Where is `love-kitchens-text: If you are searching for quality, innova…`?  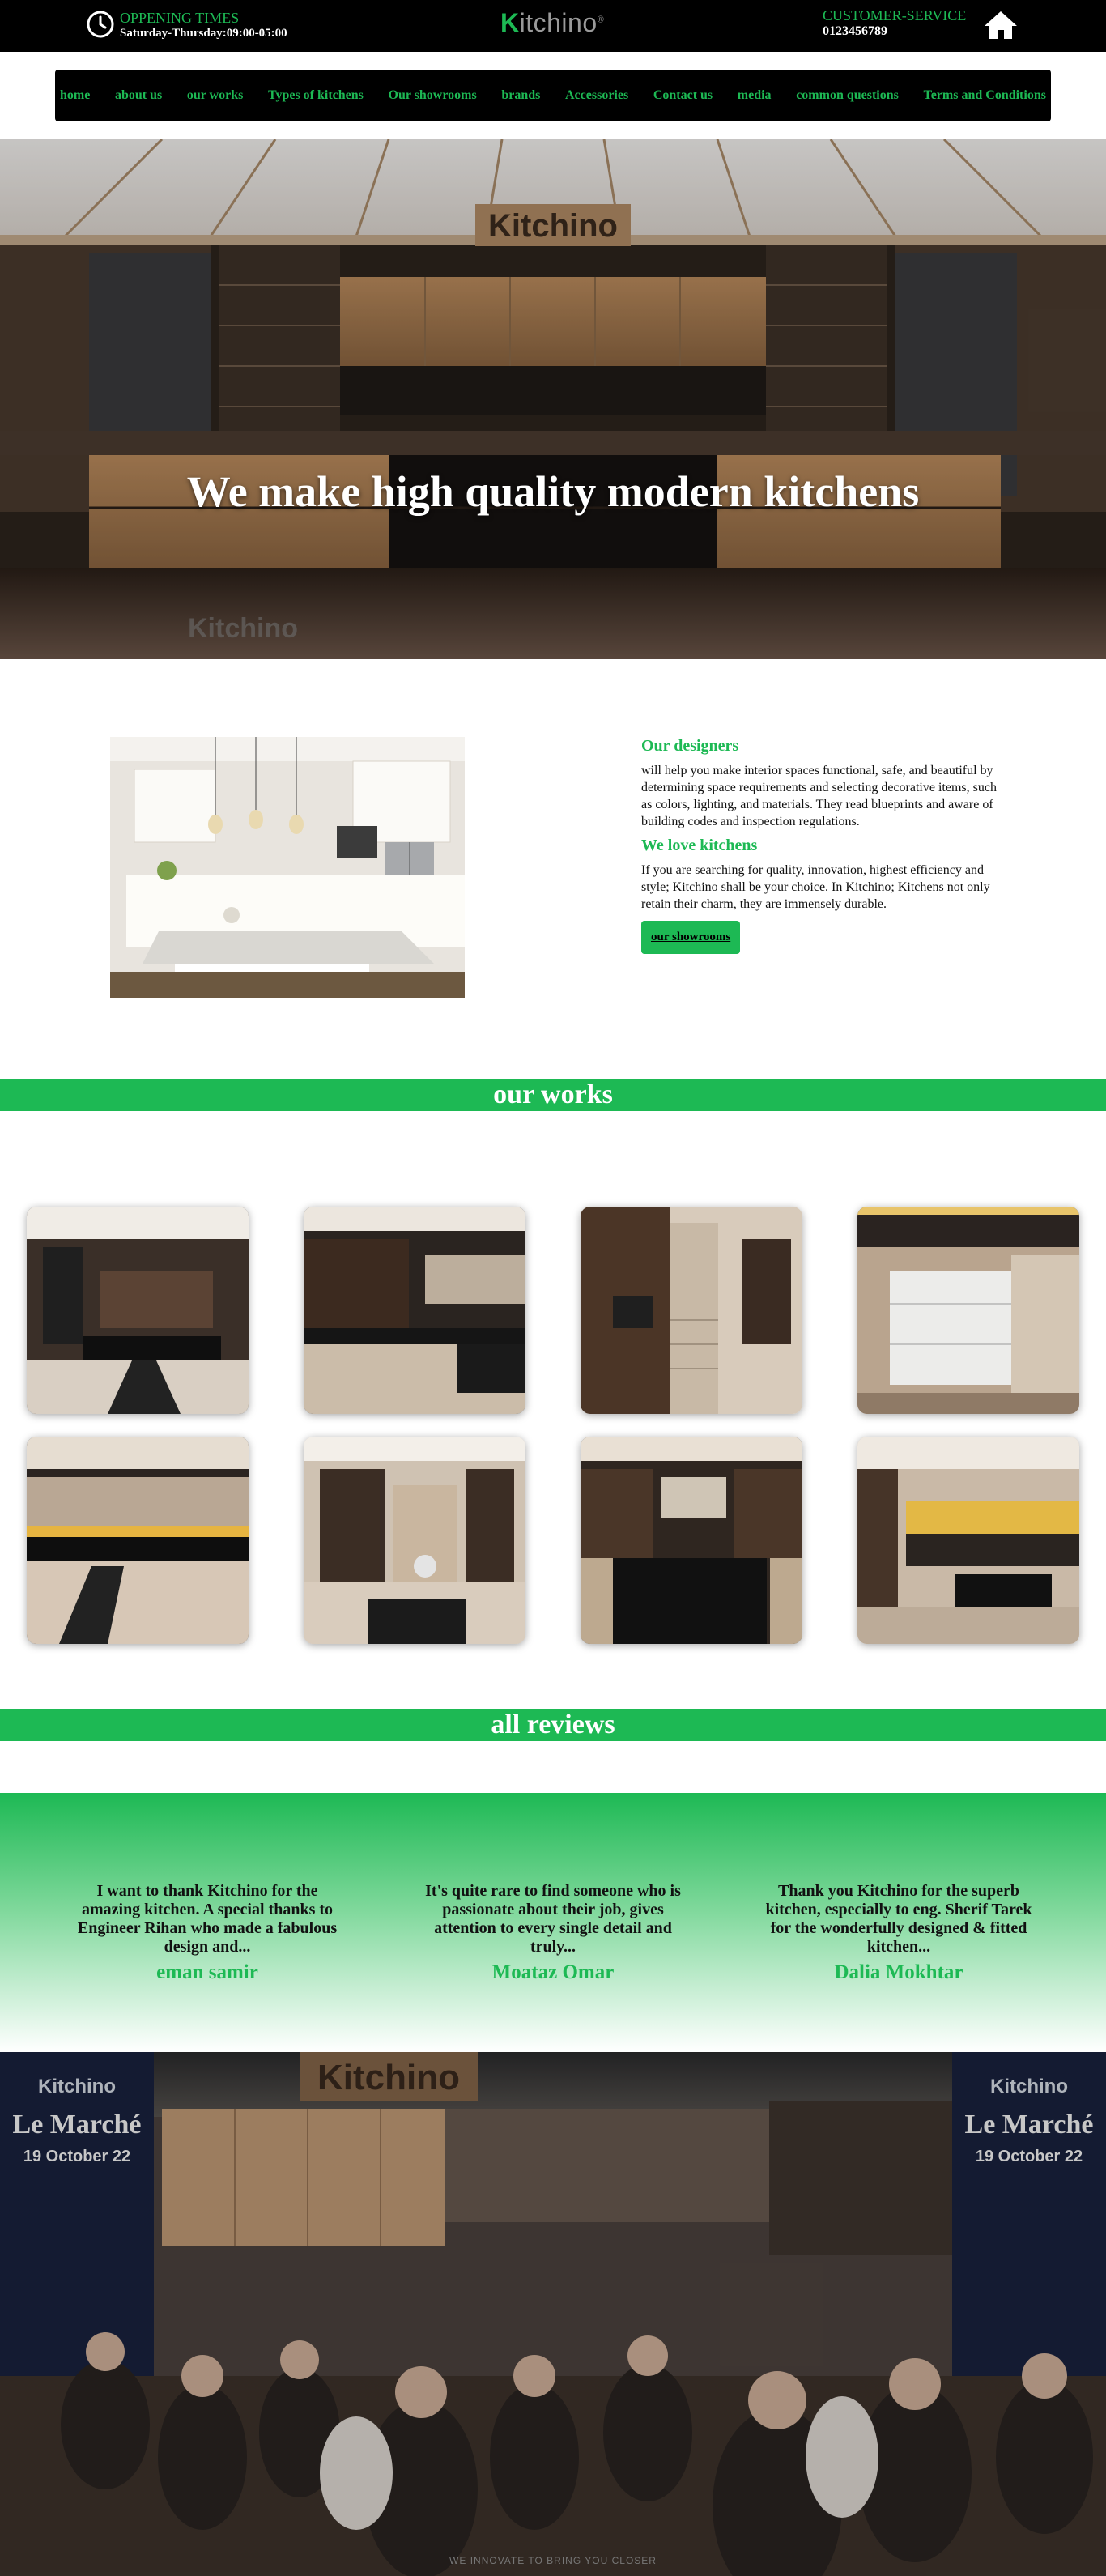 love-kitchens-text: If you are searching for quality, innova… is located at coordinates (816, 887).